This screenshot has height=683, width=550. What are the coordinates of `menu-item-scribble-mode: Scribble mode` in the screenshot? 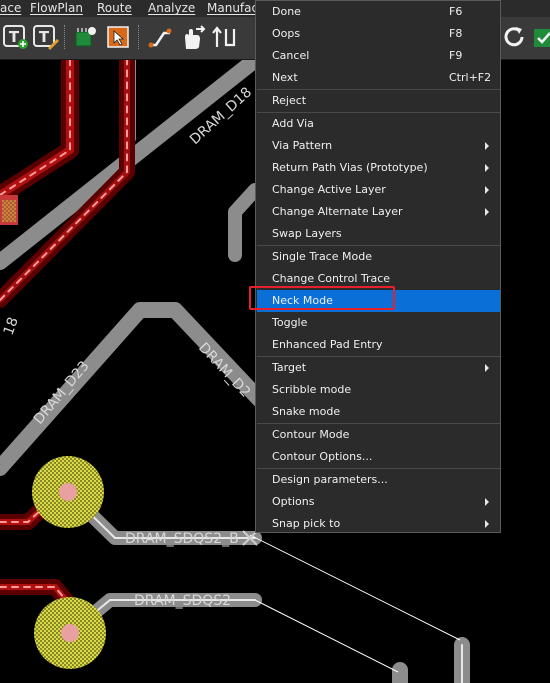 It's located at (378, 390).